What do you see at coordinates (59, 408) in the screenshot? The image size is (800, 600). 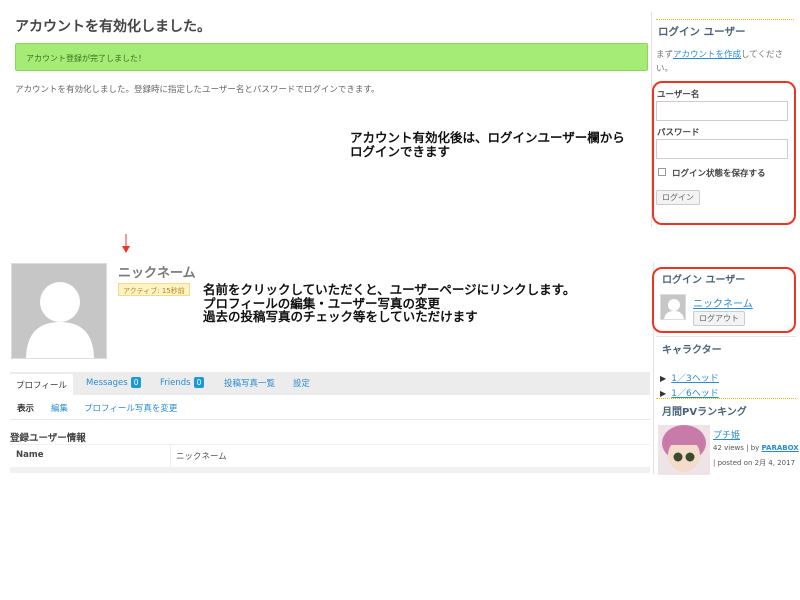 I see `subtab-edit: 編集` at bounding box center [59, 408].